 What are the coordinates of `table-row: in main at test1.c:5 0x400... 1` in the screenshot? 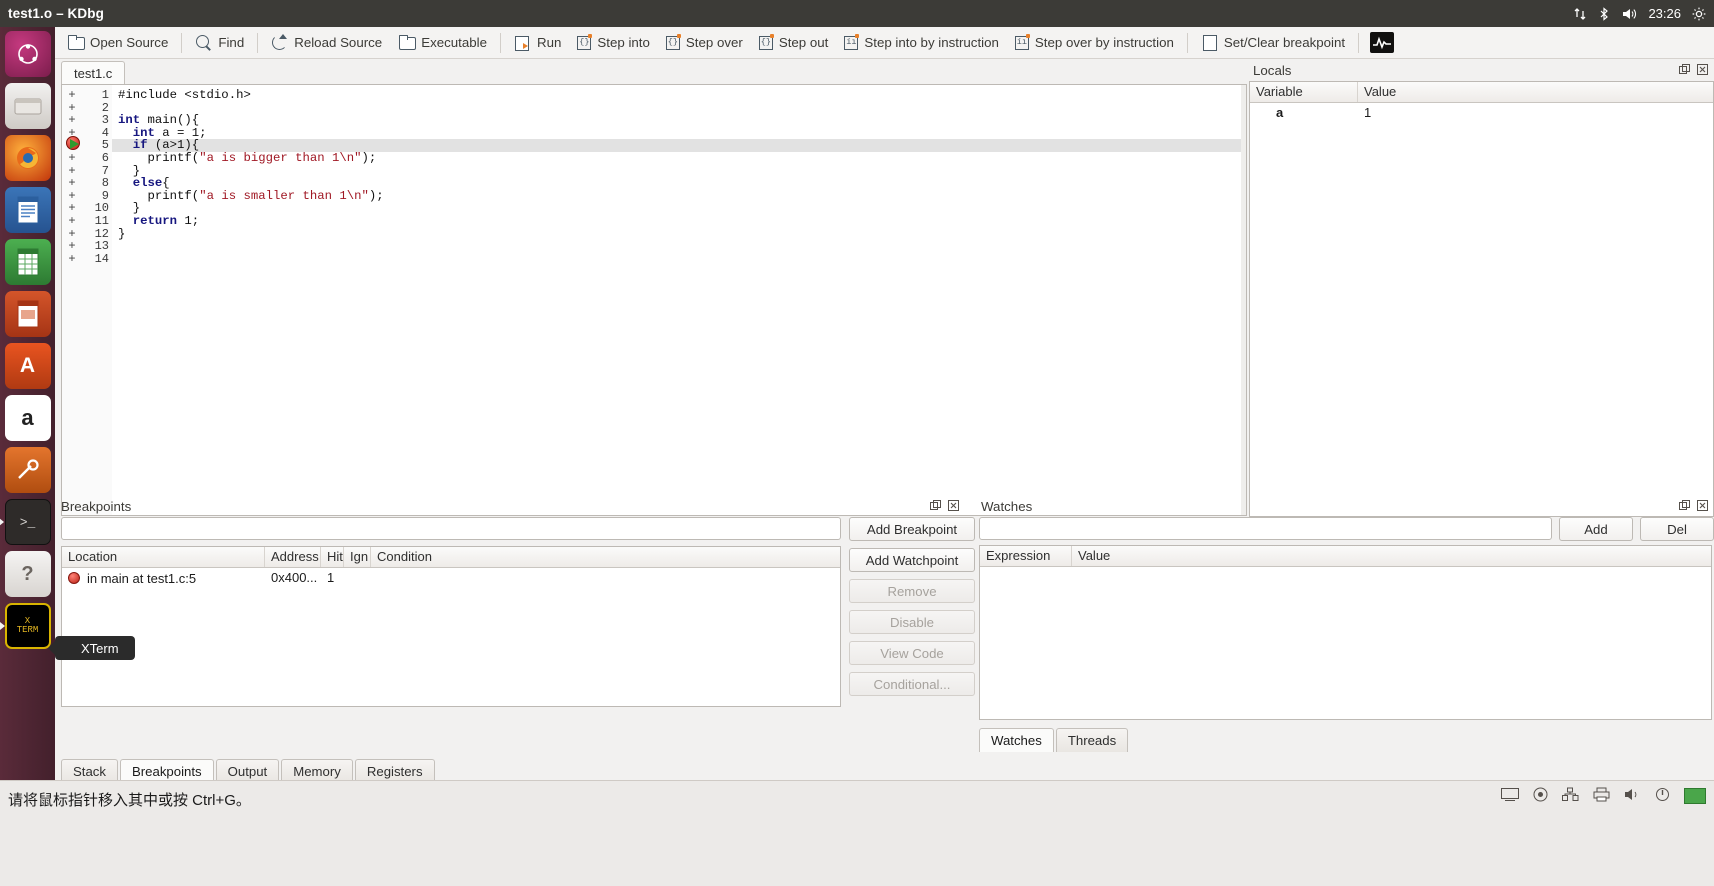 It's located at (451, 578).